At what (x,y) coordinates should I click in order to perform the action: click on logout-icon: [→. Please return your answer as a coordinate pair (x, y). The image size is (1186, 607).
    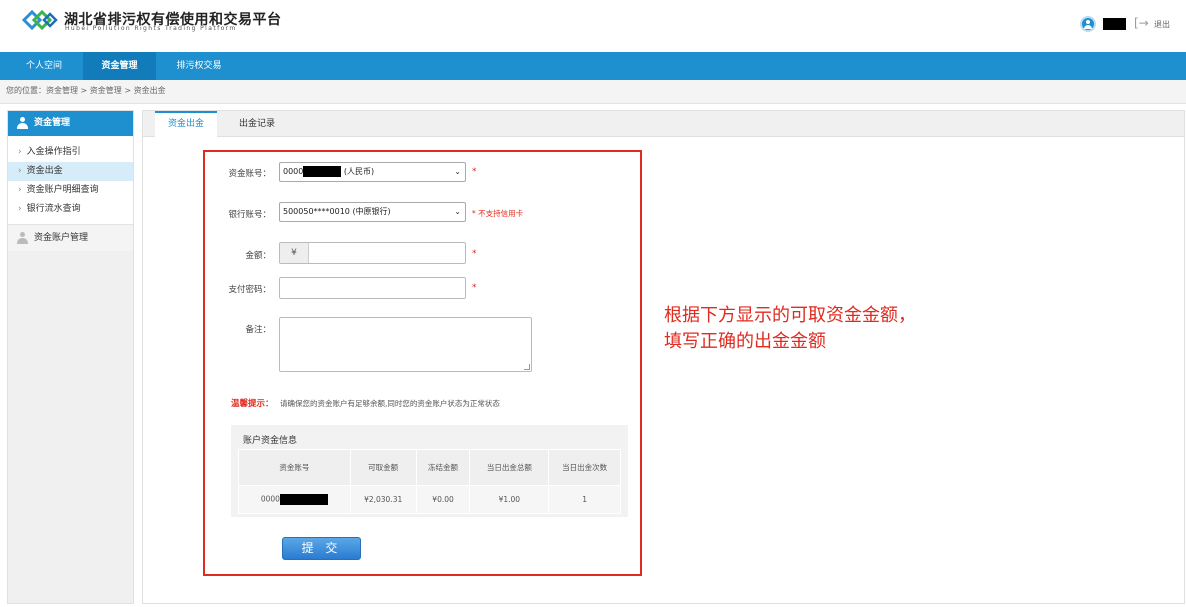
    Looking at the image, I should click on (1141, 23).